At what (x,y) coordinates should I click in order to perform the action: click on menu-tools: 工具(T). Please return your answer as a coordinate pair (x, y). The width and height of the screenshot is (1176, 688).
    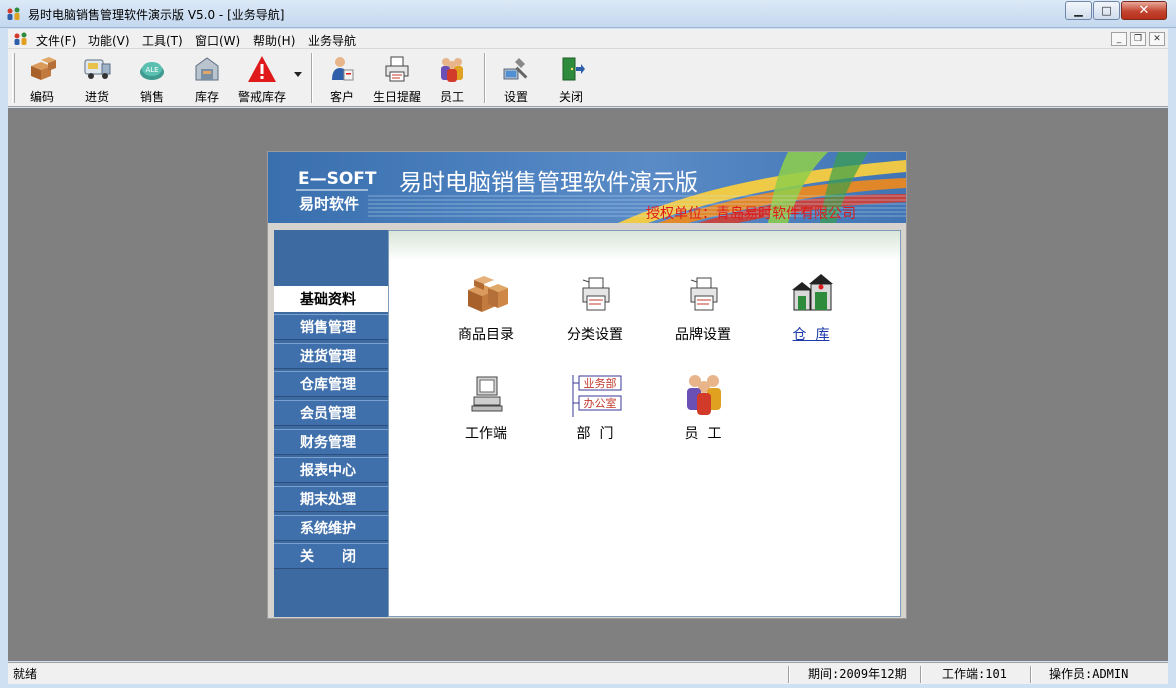
    Looking at the image, I should click on (162, 40).